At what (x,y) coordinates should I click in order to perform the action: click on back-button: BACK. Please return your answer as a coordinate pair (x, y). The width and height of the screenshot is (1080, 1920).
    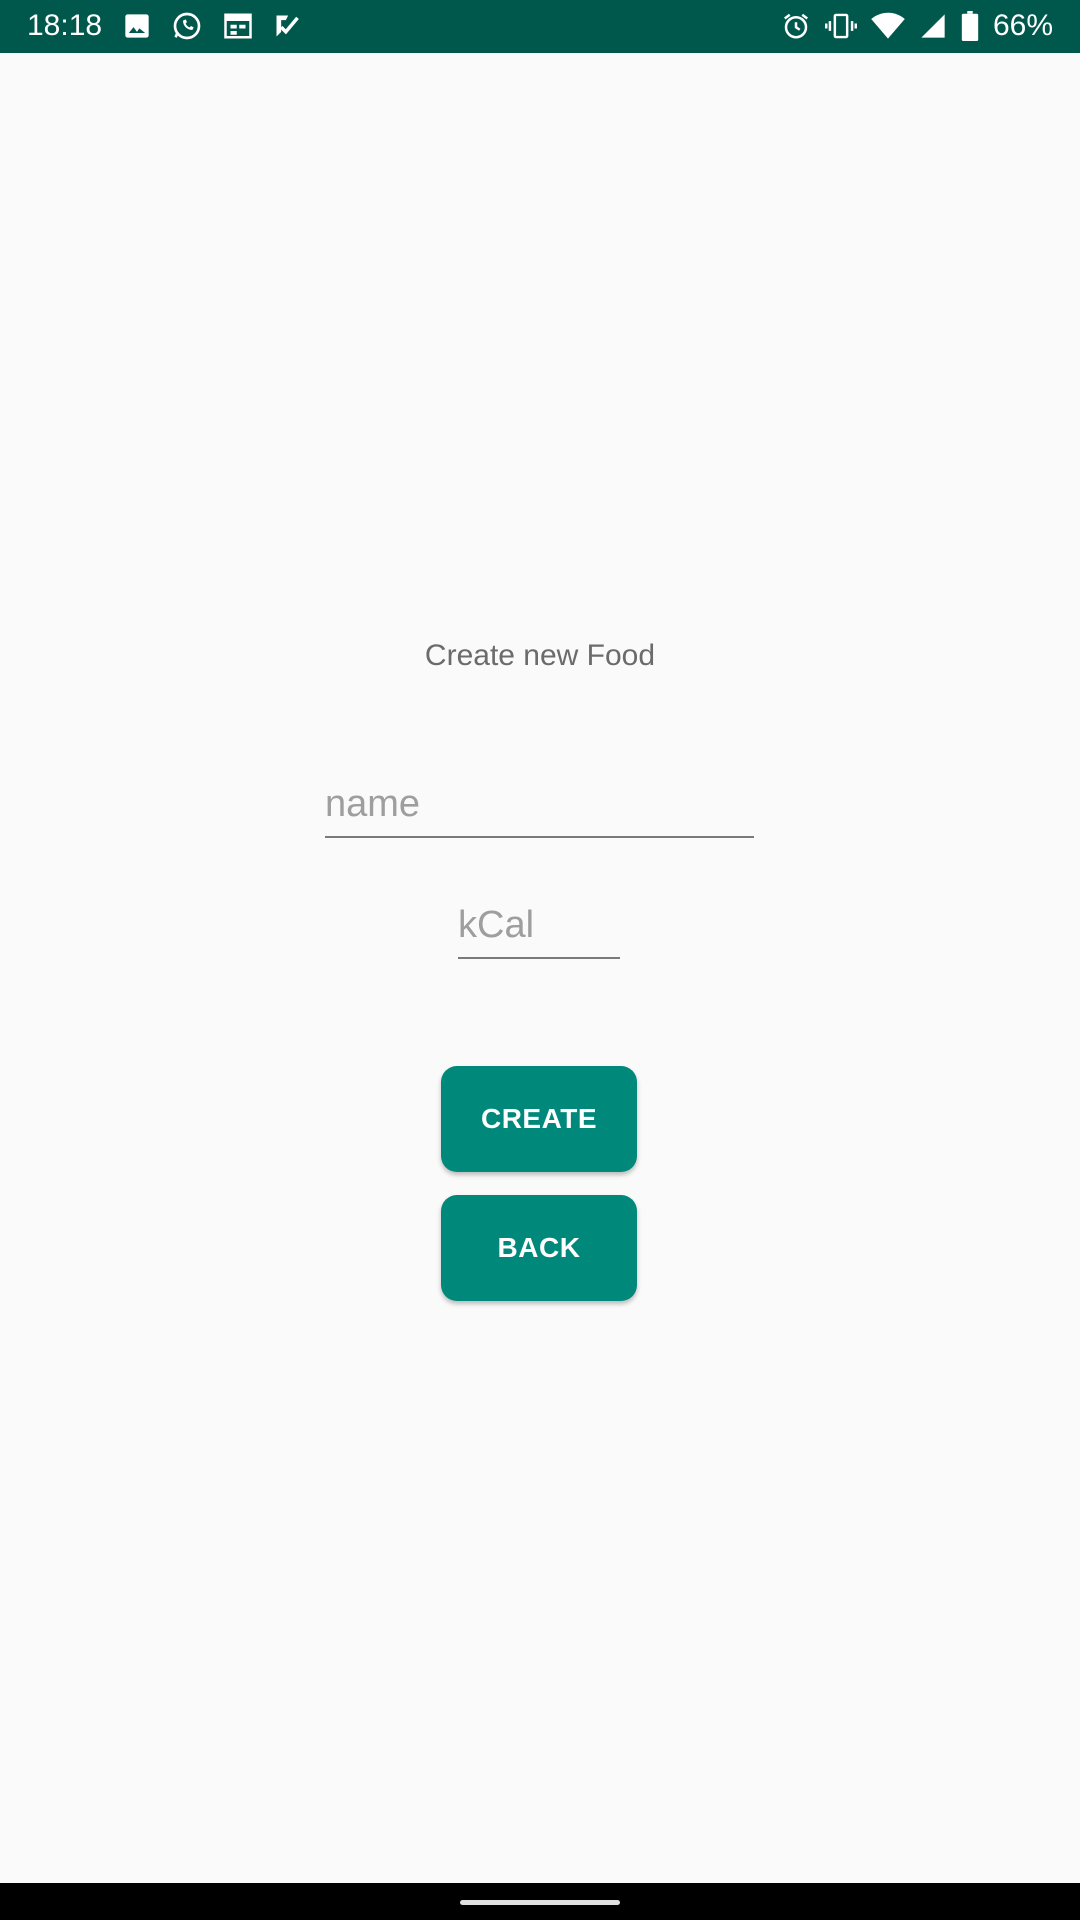
    Looking at the image, I should click on (539, 1248).